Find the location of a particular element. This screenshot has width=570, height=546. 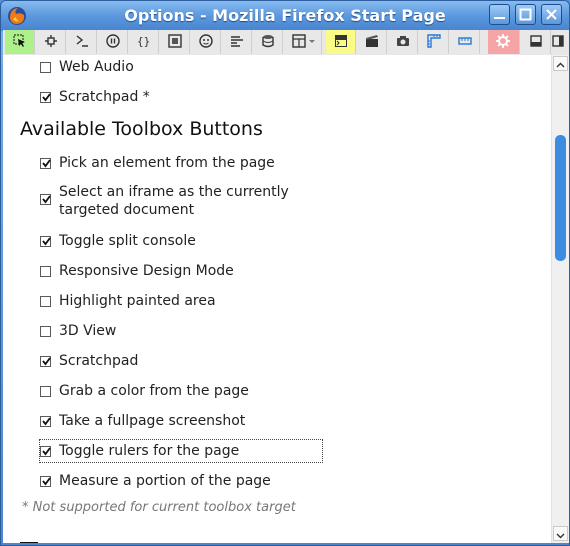

cursor-pick-icon is located at coordinates (19, 40).